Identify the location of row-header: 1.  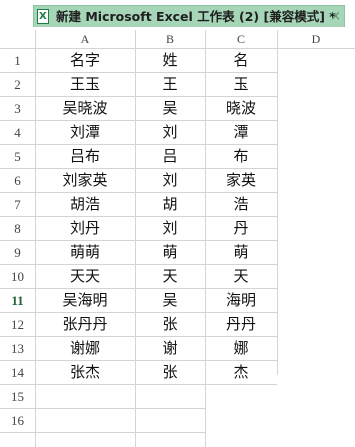
(17, 60).